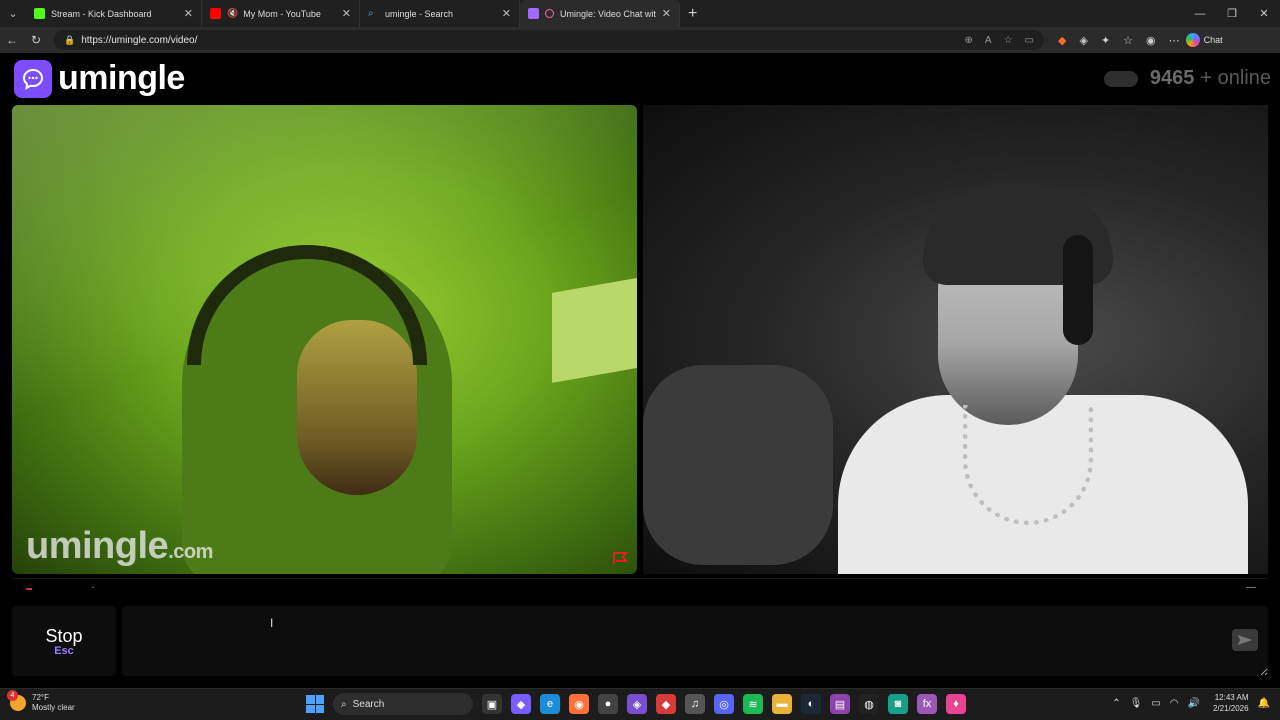 This screenshot has width=1280, height=720. Describe the element at coordinates (640, 589) in the screenshot. I see `chat-log: ˘ —` at that location.